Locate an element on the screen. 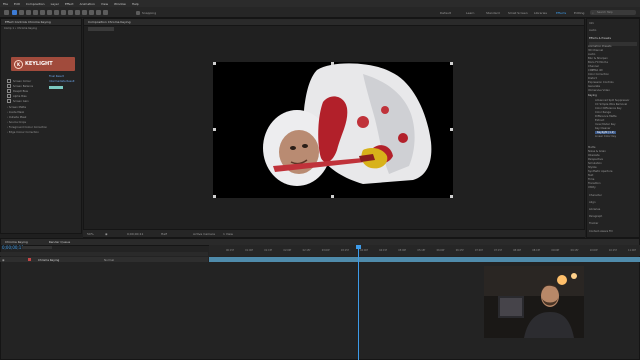 The image size is (640, 360). resolution-dropdown: Half is located at coordinates (164, 234).